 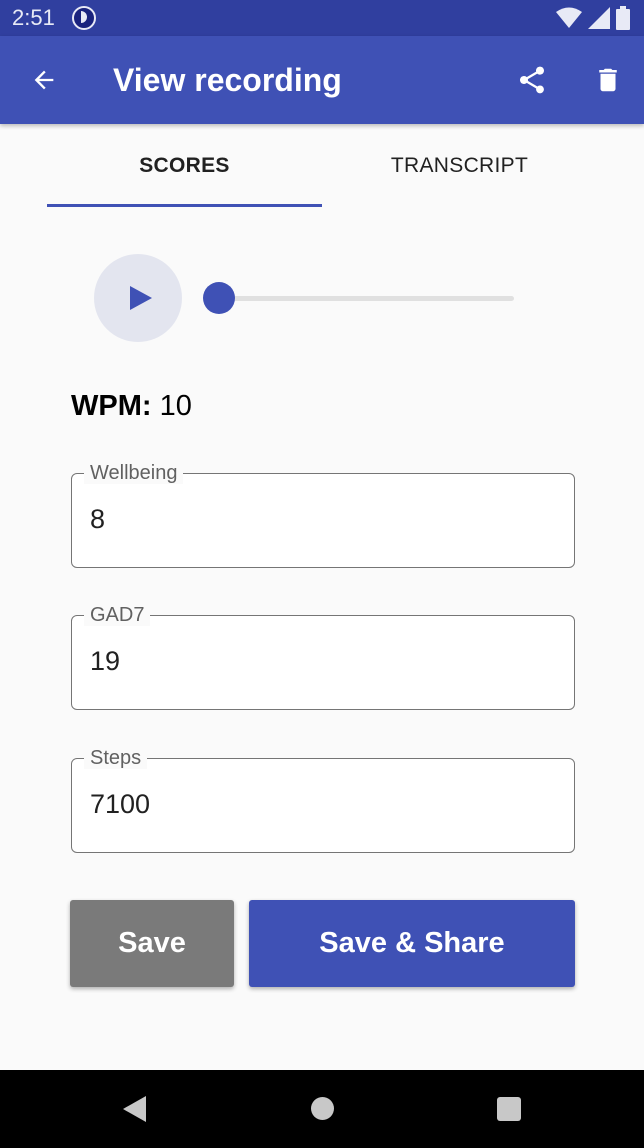 I want to click on wpm-display: WPM: 10, so click(x=131, y=406).